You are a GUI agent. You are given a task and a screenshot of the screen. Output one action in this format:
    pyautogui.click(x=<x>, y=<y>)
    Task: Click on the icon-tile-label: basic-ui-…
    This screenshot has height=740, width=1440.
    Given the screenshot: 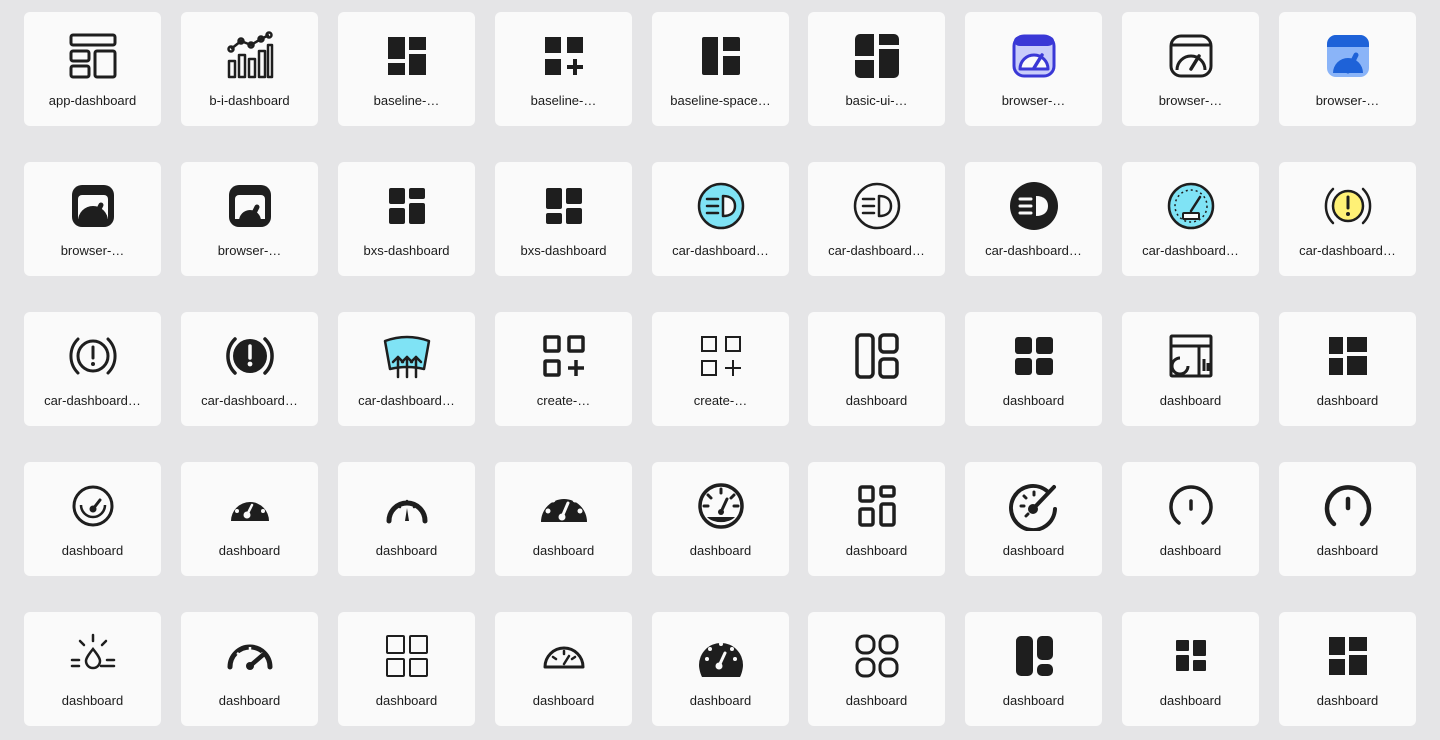 What is the action you would take?
    pyautogui.click(x=876, y=100)
    